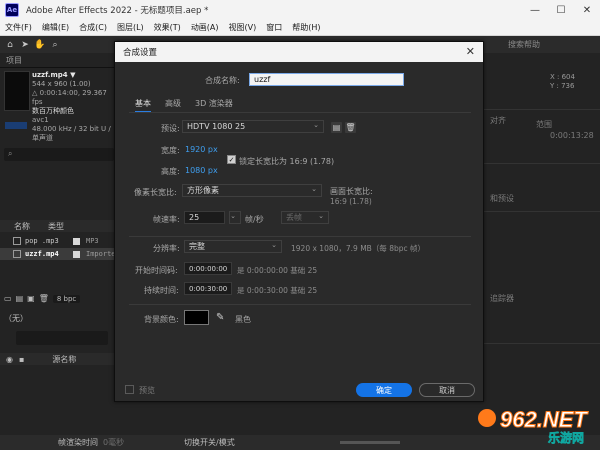 The image size is (600, 450). Describe the element at coordinates (170, 171) in the screenshot. I see `height-label: 高度:` at that location.